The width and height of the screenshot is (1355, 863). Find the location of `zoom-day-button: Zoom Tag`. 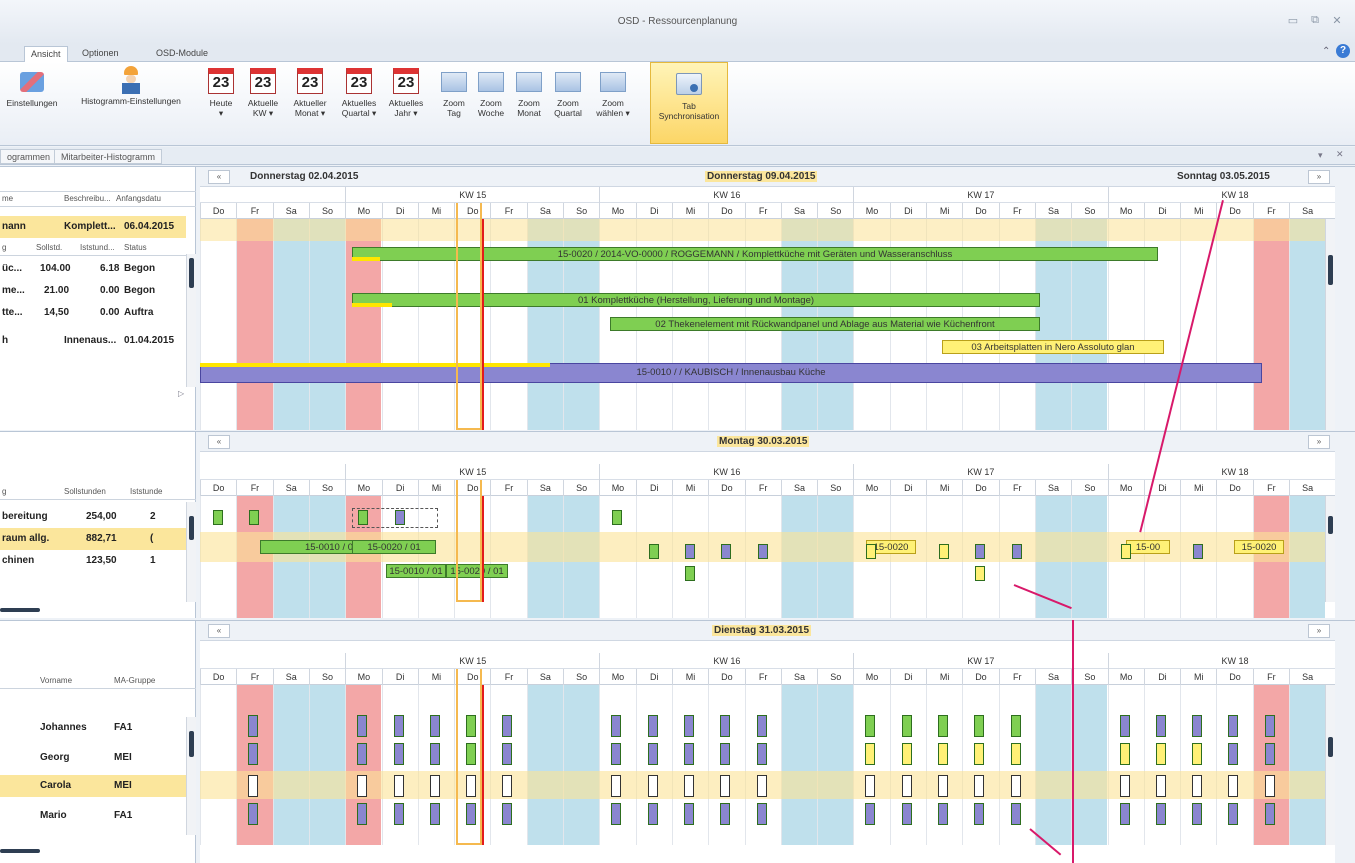

zoom-day-button: Zoom Tag is located at coordinates (454, 103).